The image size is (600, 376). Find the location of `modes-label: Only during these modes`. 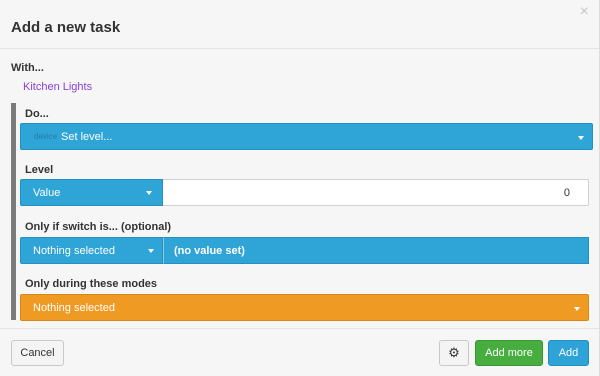

modes-label: Only during these modes is located at coordinates (91, 284).